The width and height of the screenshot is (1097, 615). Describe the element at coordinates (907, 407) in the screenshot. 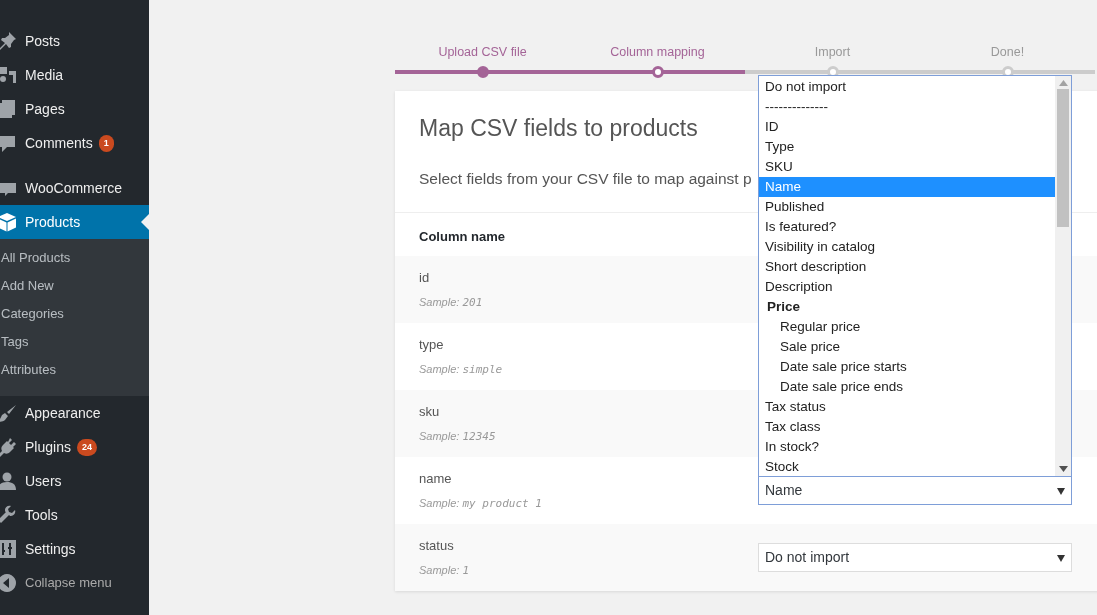

I see `dropdown-option: Tax status` at that location.